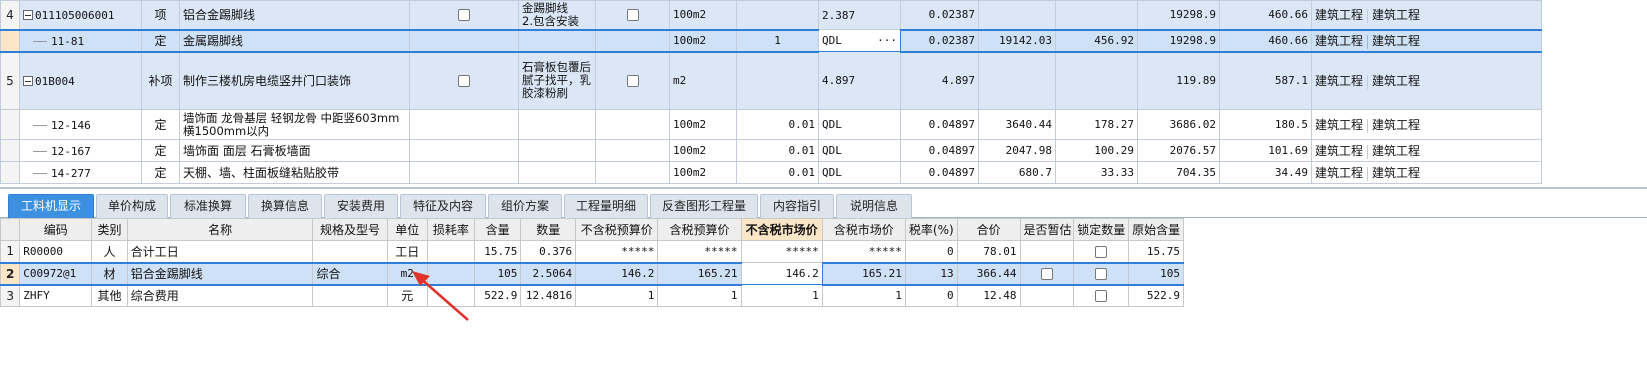 The height and width of the screenshot is (377, 1647). What do you see at coordinates (1178, 172) in the screenshot?
I see `price-cell: 704.35` at bounding box center [1178, 172].